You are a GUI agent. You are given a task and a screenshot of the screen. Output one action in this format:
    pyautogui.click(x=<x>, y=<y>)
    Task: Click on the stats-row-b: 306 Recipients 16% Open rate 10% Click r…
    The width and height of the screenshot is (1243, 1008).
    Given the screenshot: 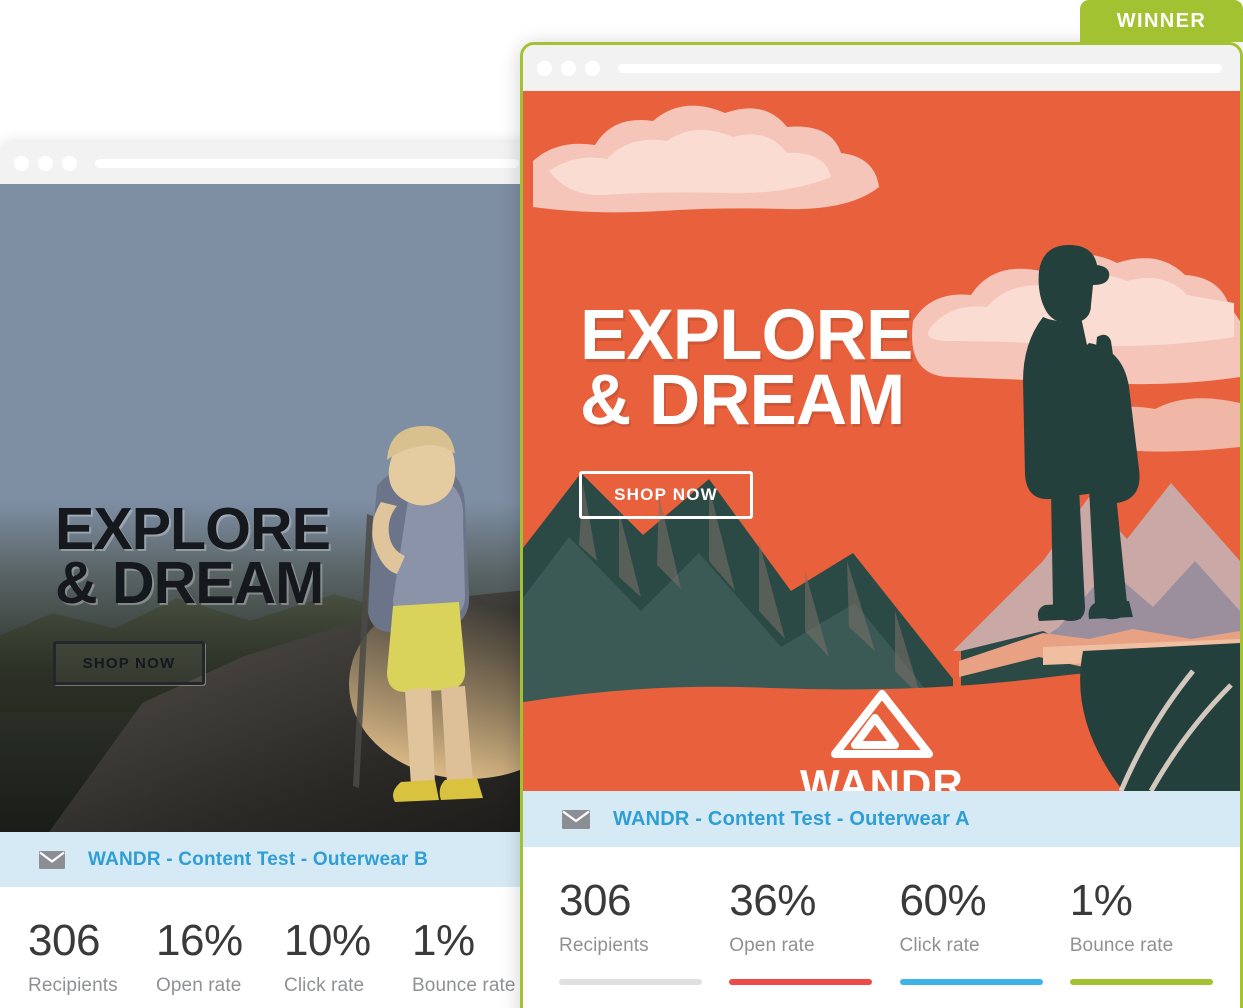 What is the action you would take?
    pyautogui.click(x=268, y=947)
    